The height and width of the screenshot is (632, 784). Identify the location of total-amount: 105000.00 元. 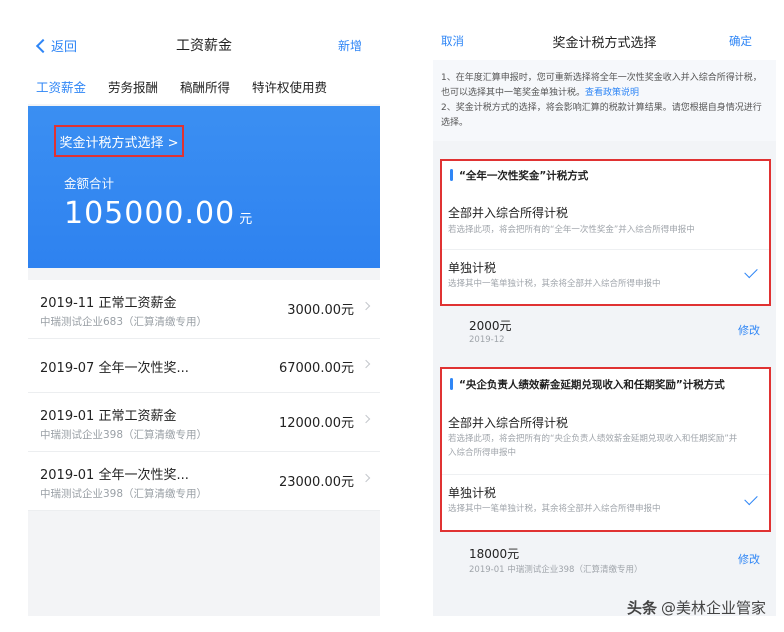
(158, 213).